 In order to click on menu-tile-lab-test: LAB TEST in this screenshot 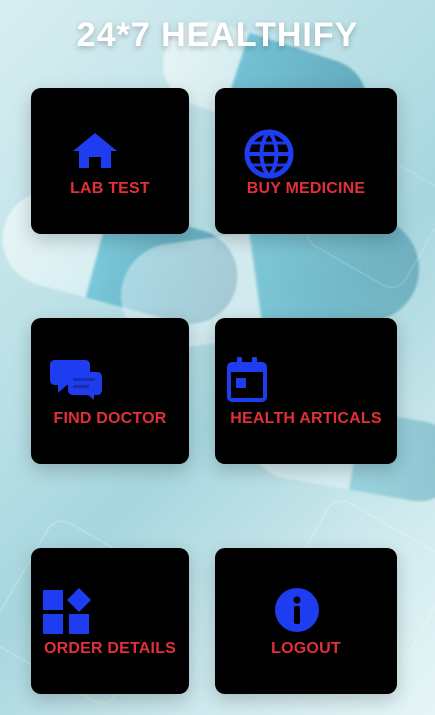, I will do `click(110, 161)`.